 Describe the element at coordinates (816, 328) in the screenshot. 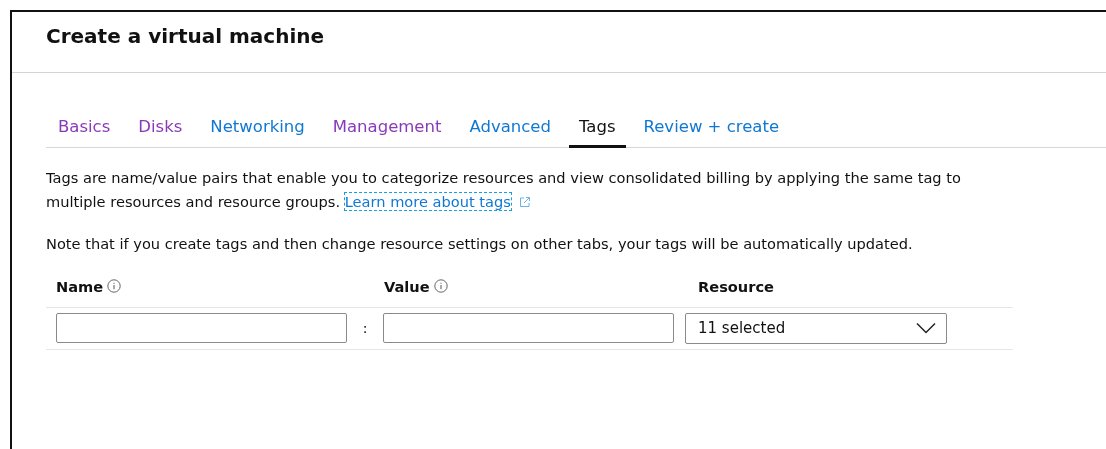

I see `resource-dropdown: 11 selected` at that location.